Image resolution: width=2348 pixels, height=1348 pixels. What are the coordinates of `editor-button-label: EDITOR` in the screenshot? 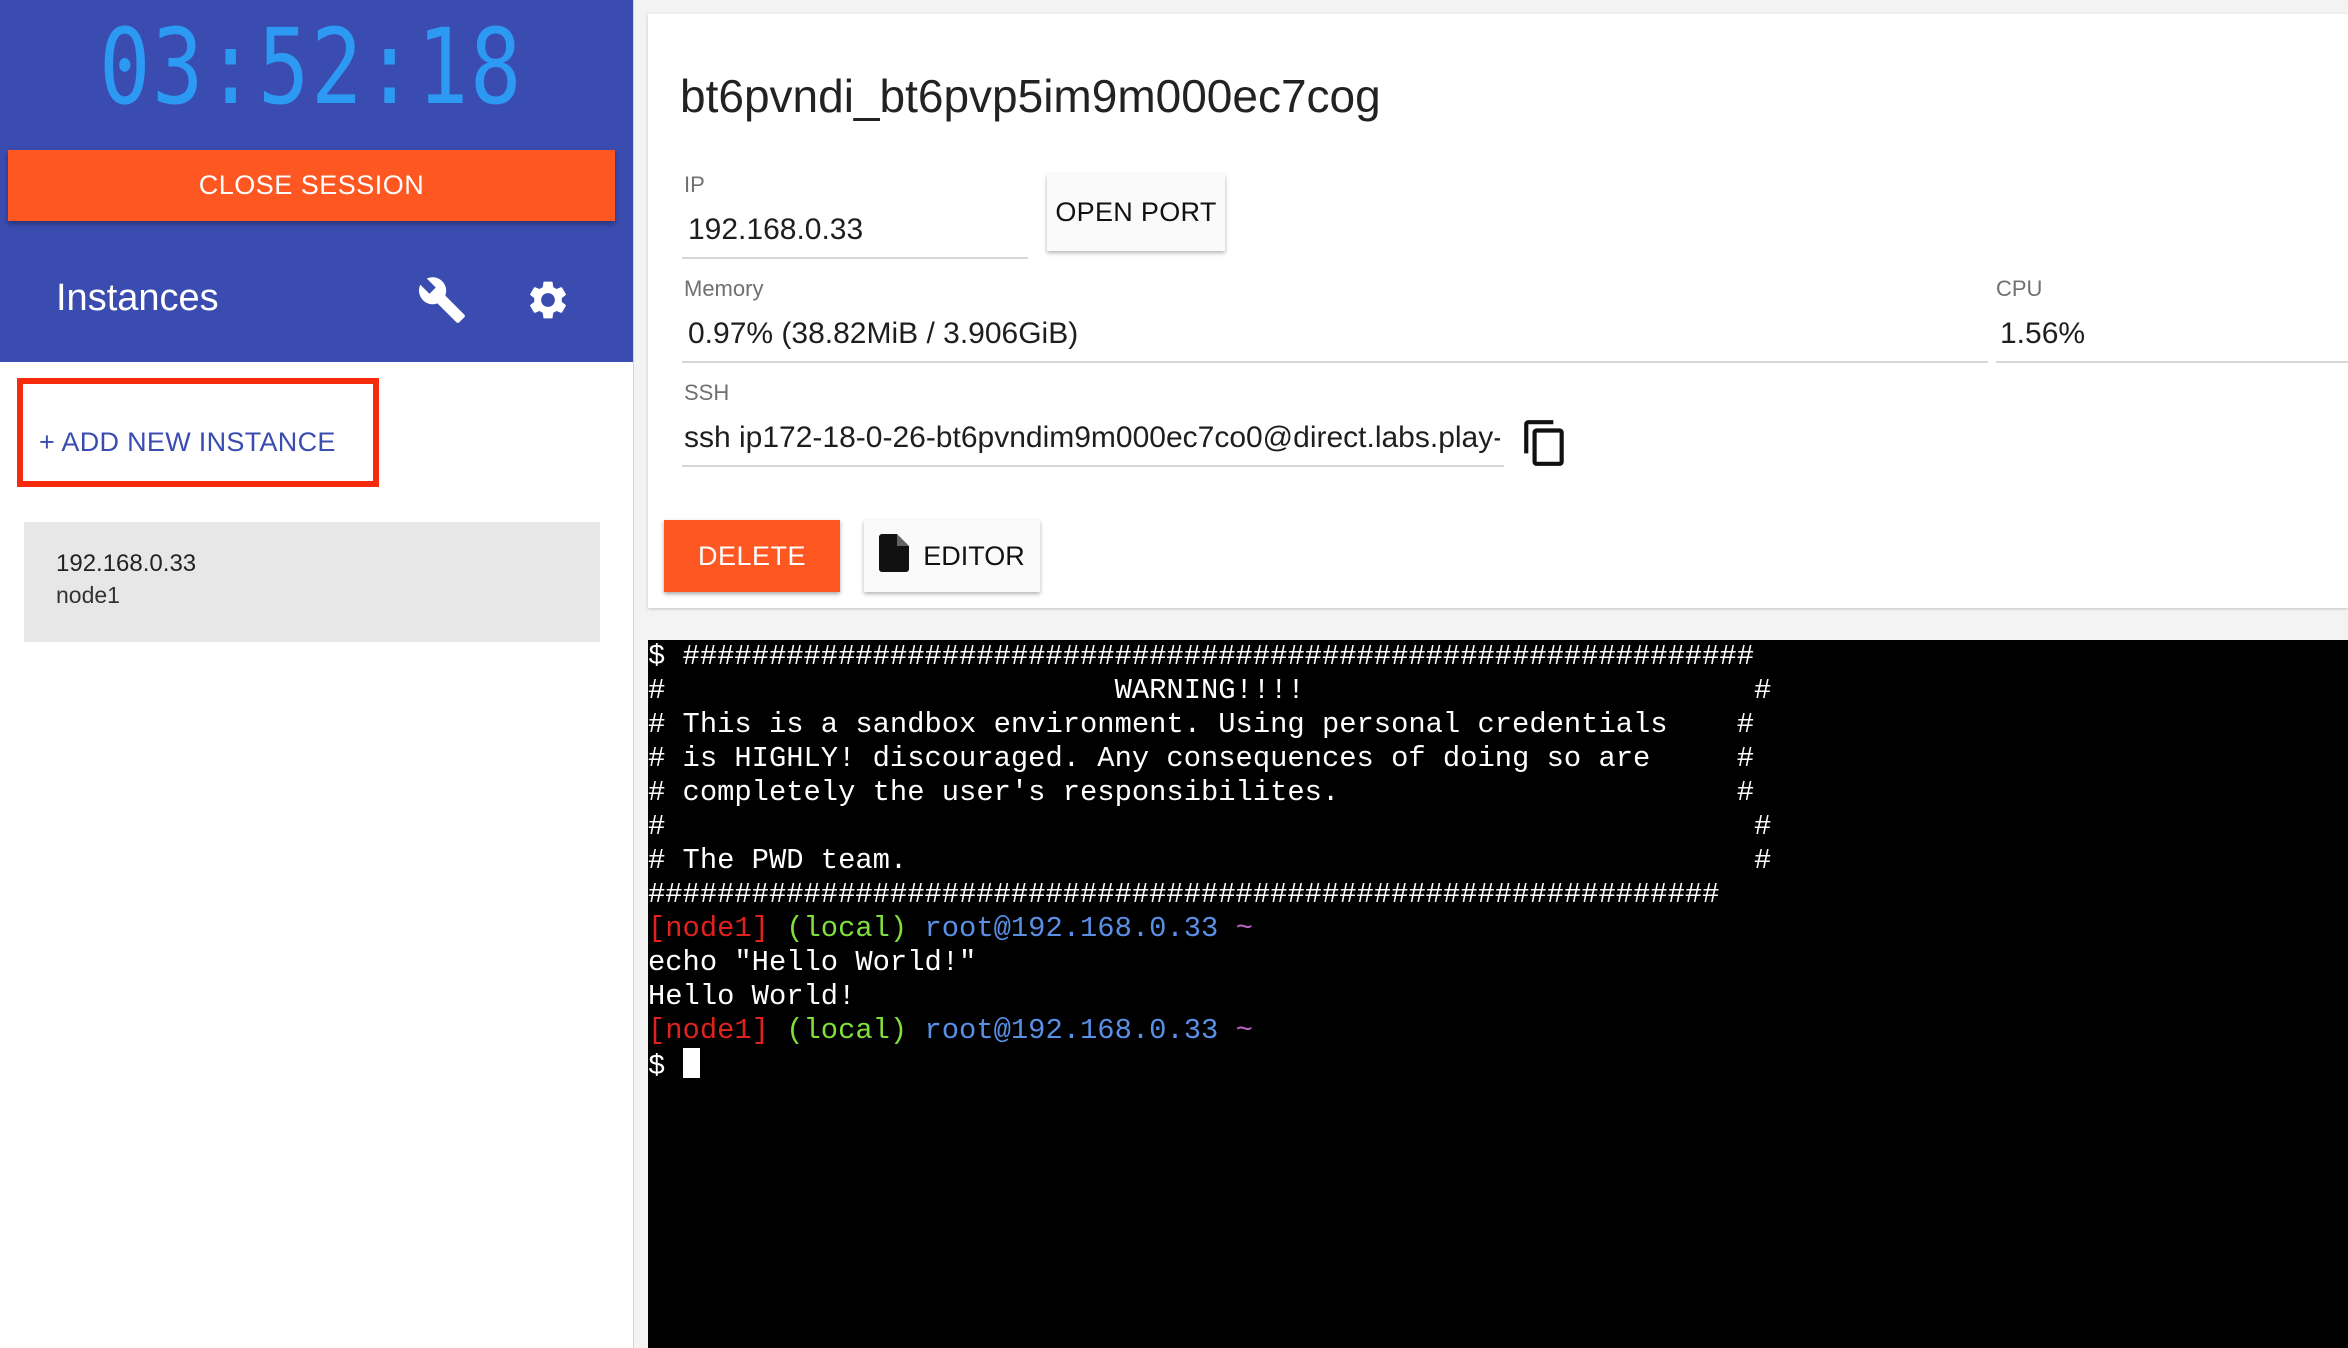 It's located at (974, 555).